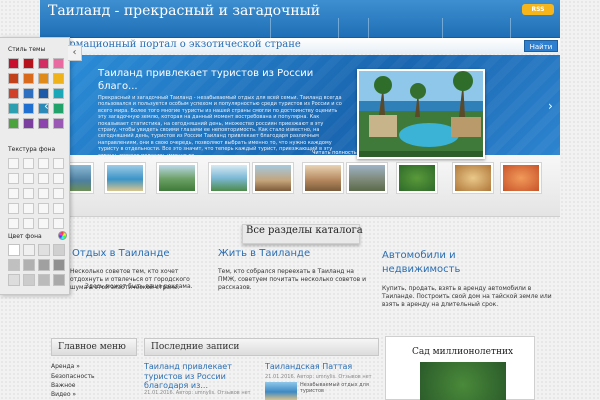 The height and width of the screenshot is (400, 600). What do you see at coordinates (463, 381) in the screenshot?
I see `garden-photo` at bounding box center [463, 381].